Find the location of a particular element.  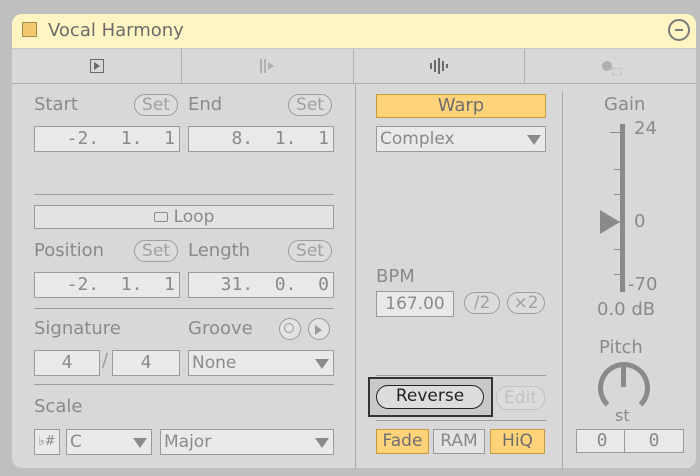

position-set-button: Set is located at coordinates (156, 251).